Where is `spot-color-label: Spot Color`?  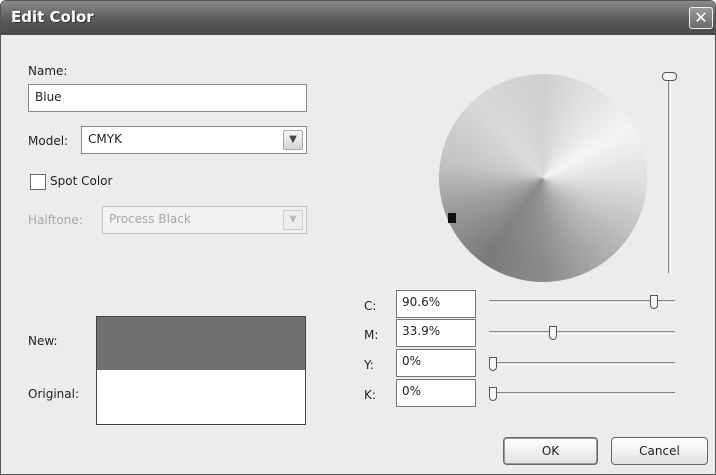 spot-color-label: Spot Color is located at coordinates (81, 181).